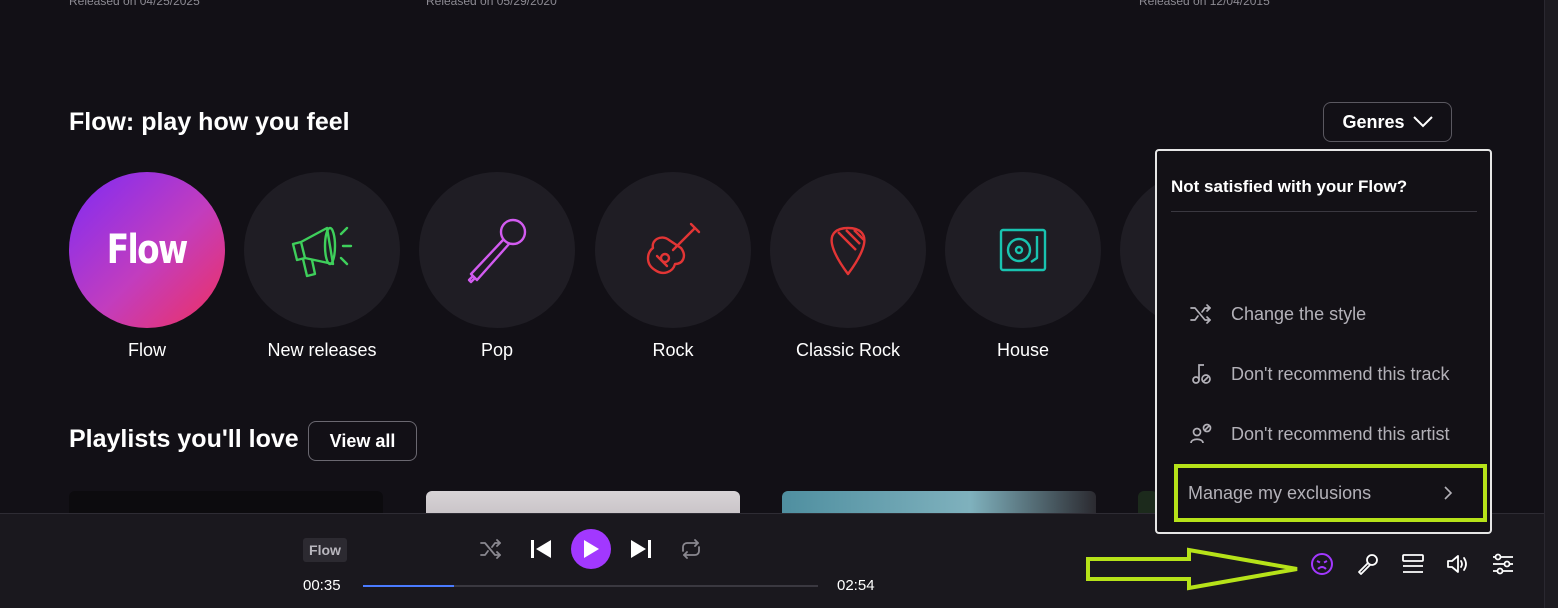 The image size is (1558, 608). I want to click on classic-rock-tile: Classic Rock, so click(848, 266).